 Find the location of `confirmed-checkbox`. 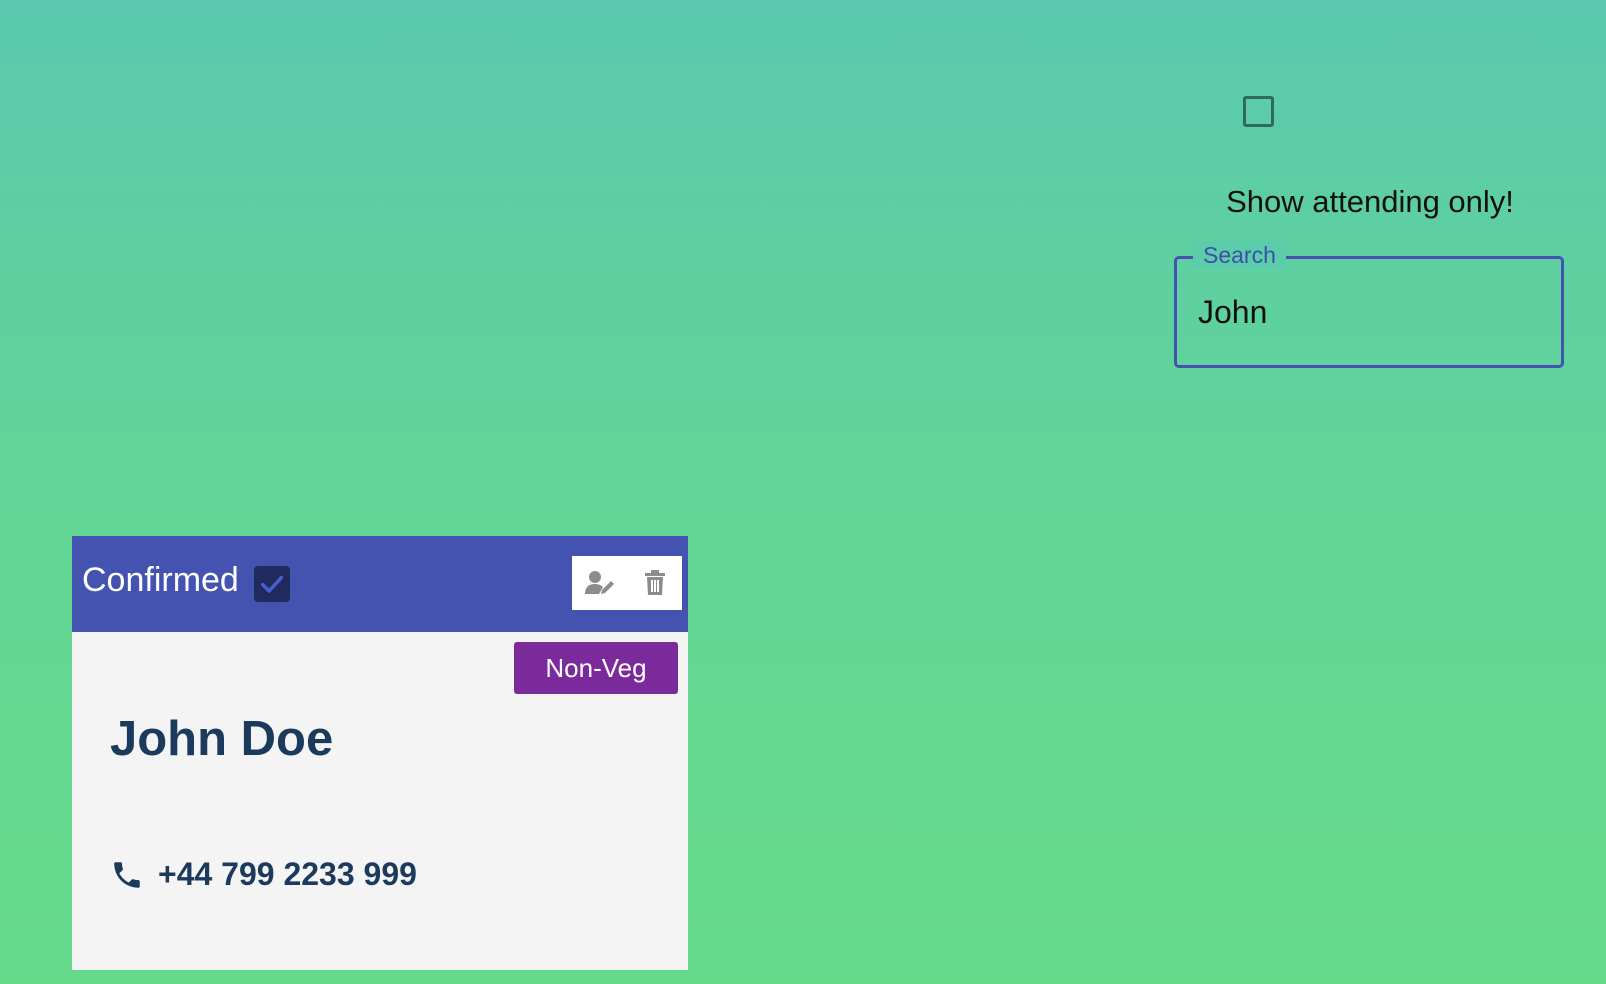

confirmed-checkbox is located at coordinates (272, 584).